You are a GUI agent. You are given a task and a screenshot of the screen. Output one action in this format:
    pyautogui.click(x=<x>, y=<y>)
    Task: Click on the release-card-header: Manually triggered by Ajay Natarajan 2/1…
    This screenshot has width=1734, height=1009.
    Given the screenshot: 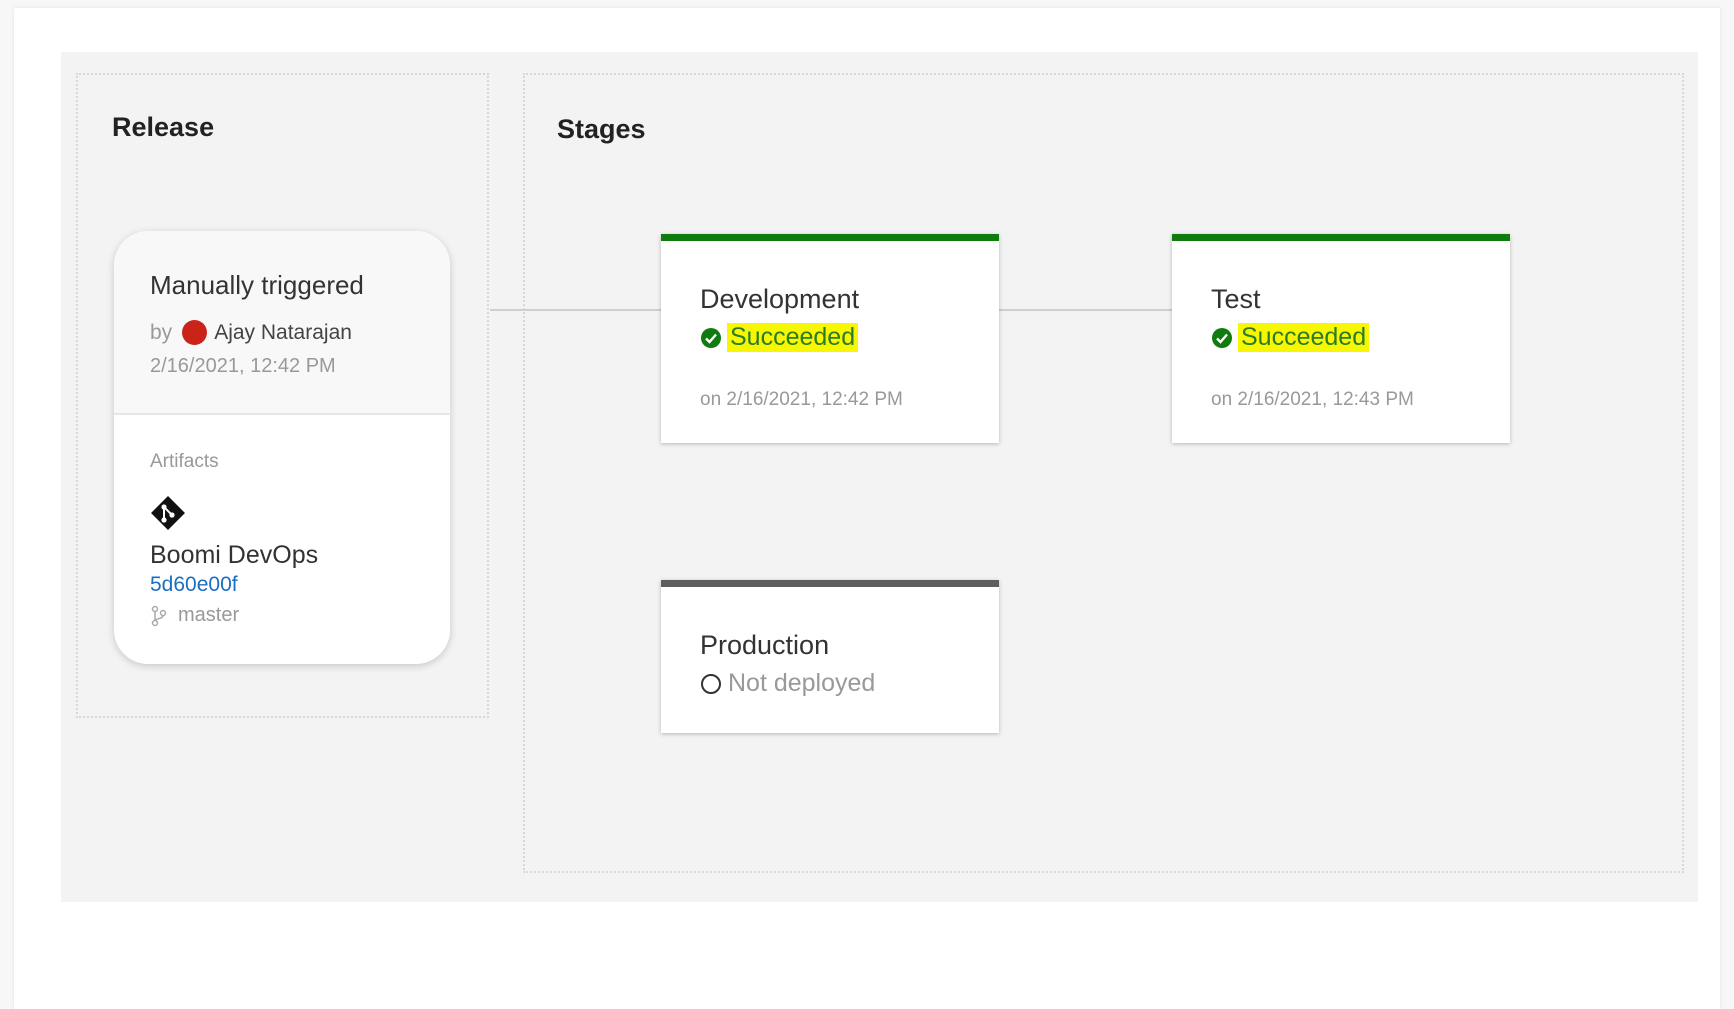 What is the action you would take?
    pyautogui.click(x=282, y=323)
    